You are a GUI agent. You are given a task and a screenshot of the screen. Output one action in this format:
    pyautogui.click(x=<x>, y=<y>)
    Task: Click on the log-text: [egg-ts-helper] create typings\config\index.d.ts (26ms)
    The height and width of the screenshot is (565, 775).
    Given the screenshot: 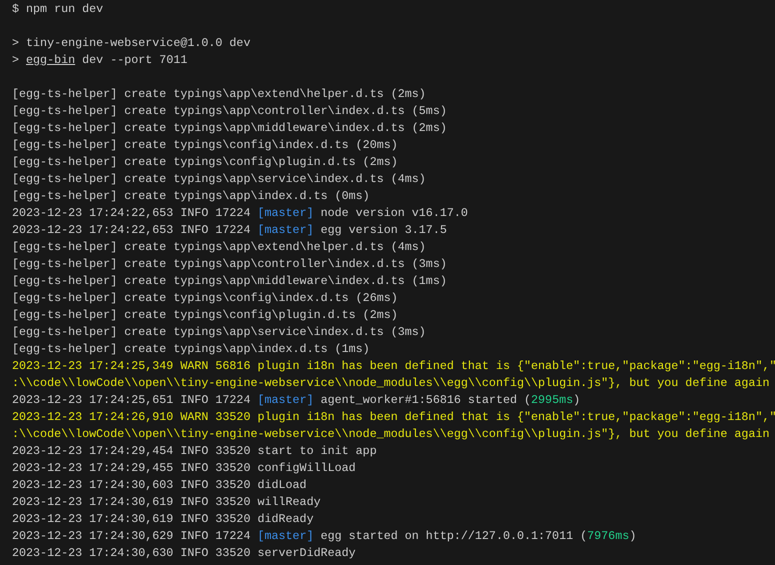 What is the action you would take?
    pyautogui.click(x=205, y=298)
    